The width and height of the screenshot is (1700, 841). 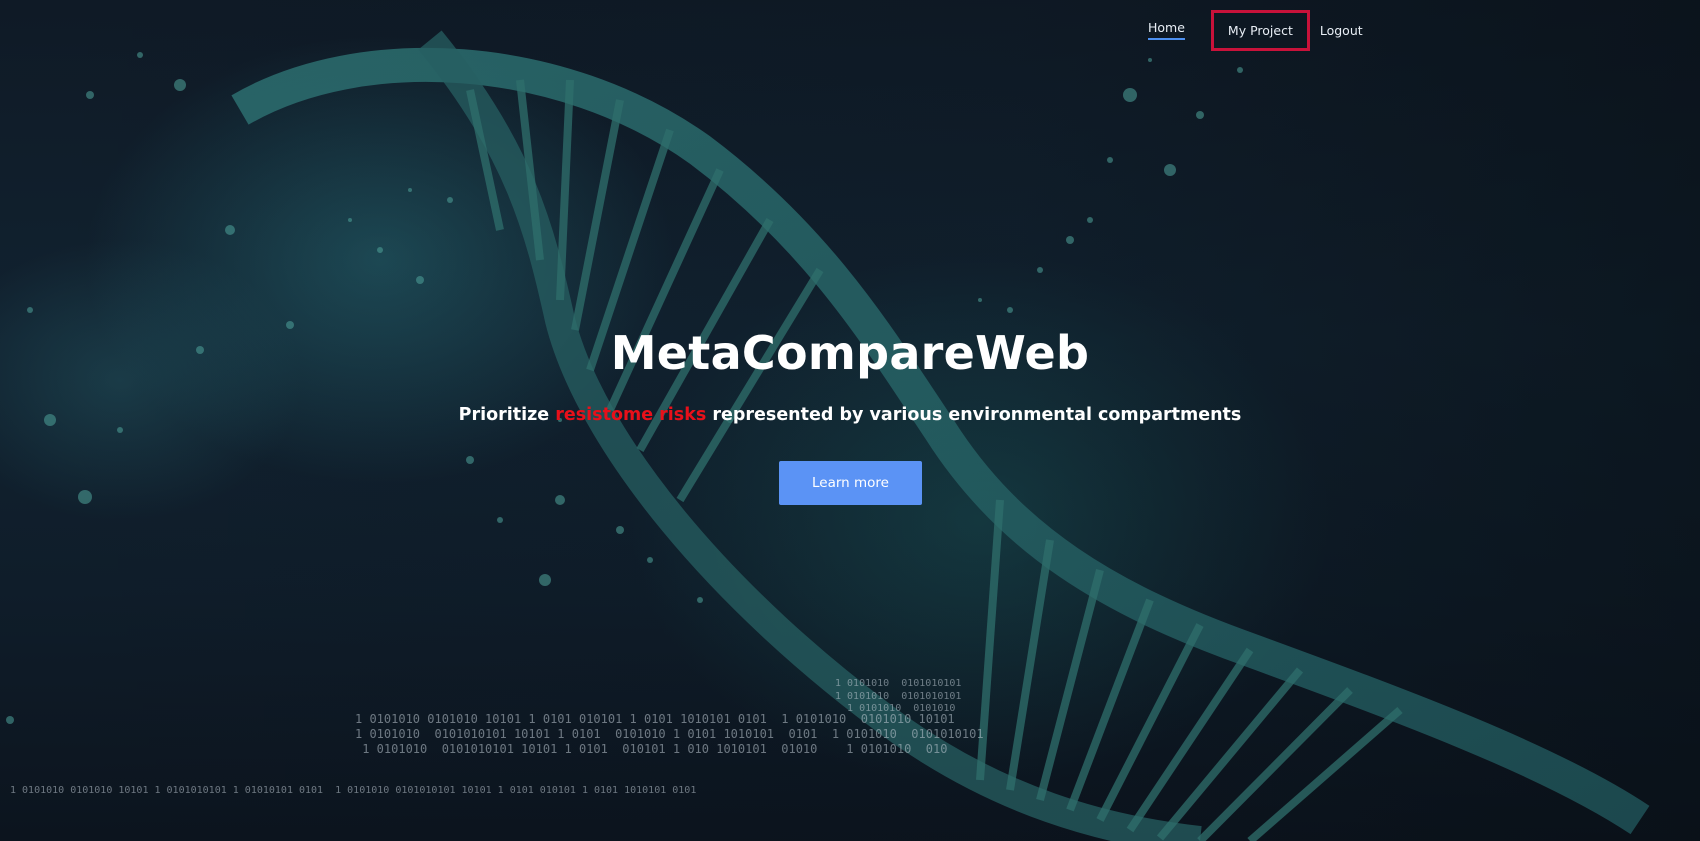 What do you see at coordinates (1341, 30) in the screenshot?
I see `nav-logout-link: Logout` at bounding box center [1341, 30].